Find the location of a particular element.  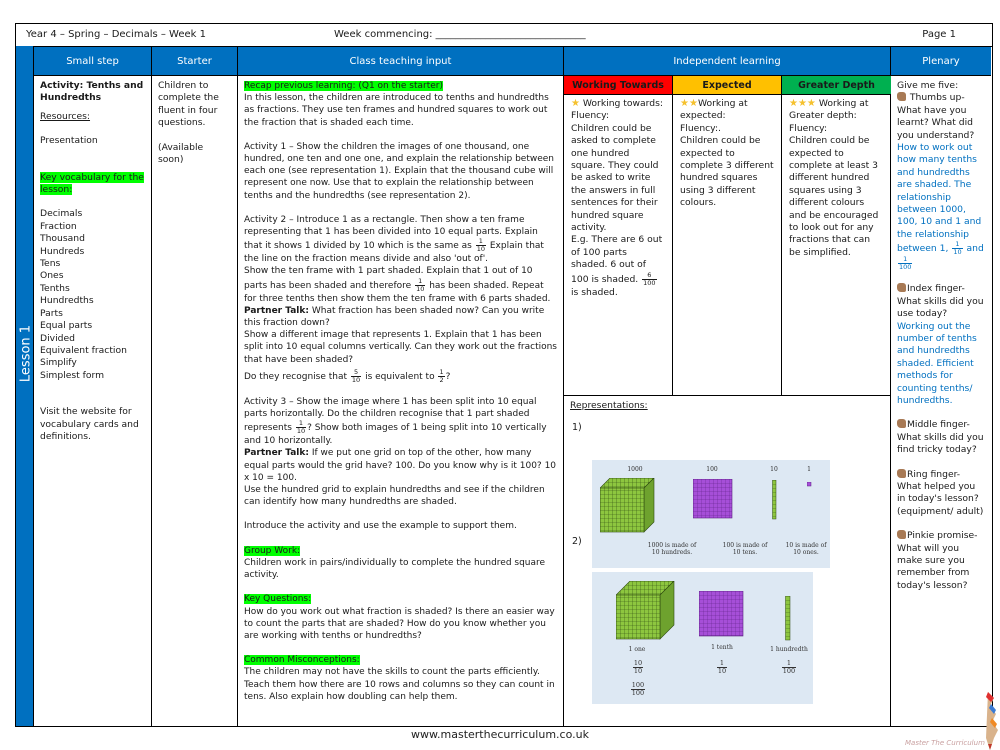

lesson-label: Lesson 1 is located at coordinates (26, 353).